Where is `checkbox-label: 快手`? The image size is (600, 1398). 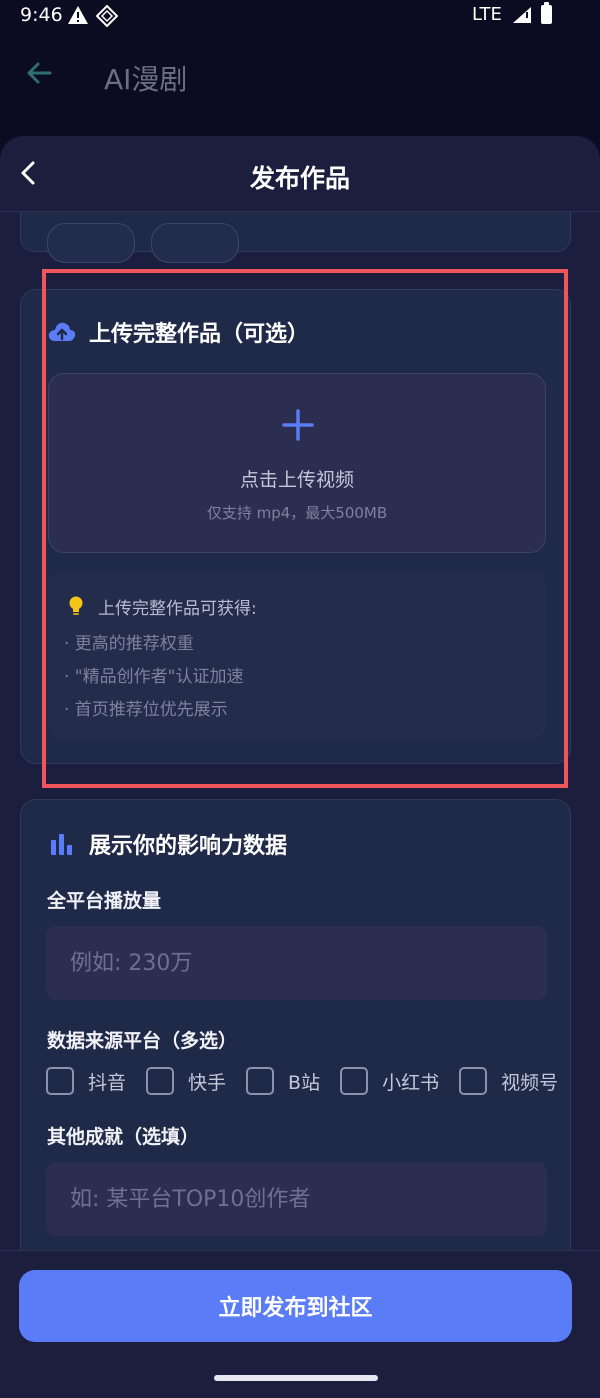 checkbox-label: 快手 is located at coordinates (207, 1082).